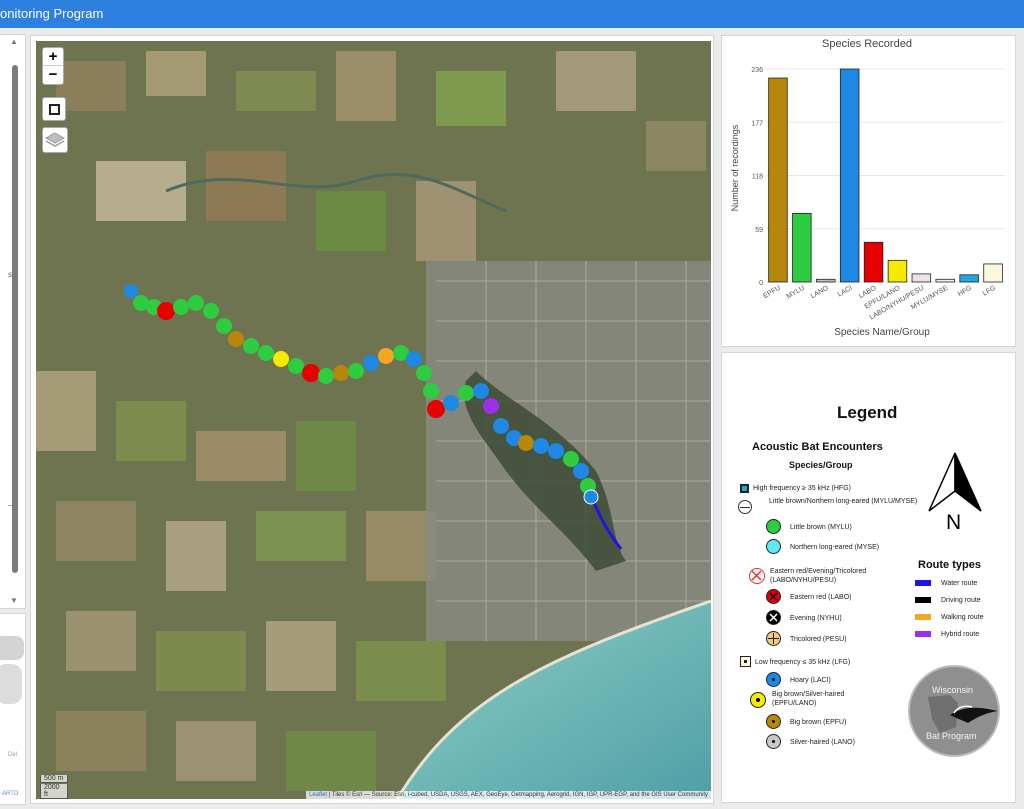 This screenshot has height=809, width=1024. I want to click on epfu-symbol, so click(773, 721).